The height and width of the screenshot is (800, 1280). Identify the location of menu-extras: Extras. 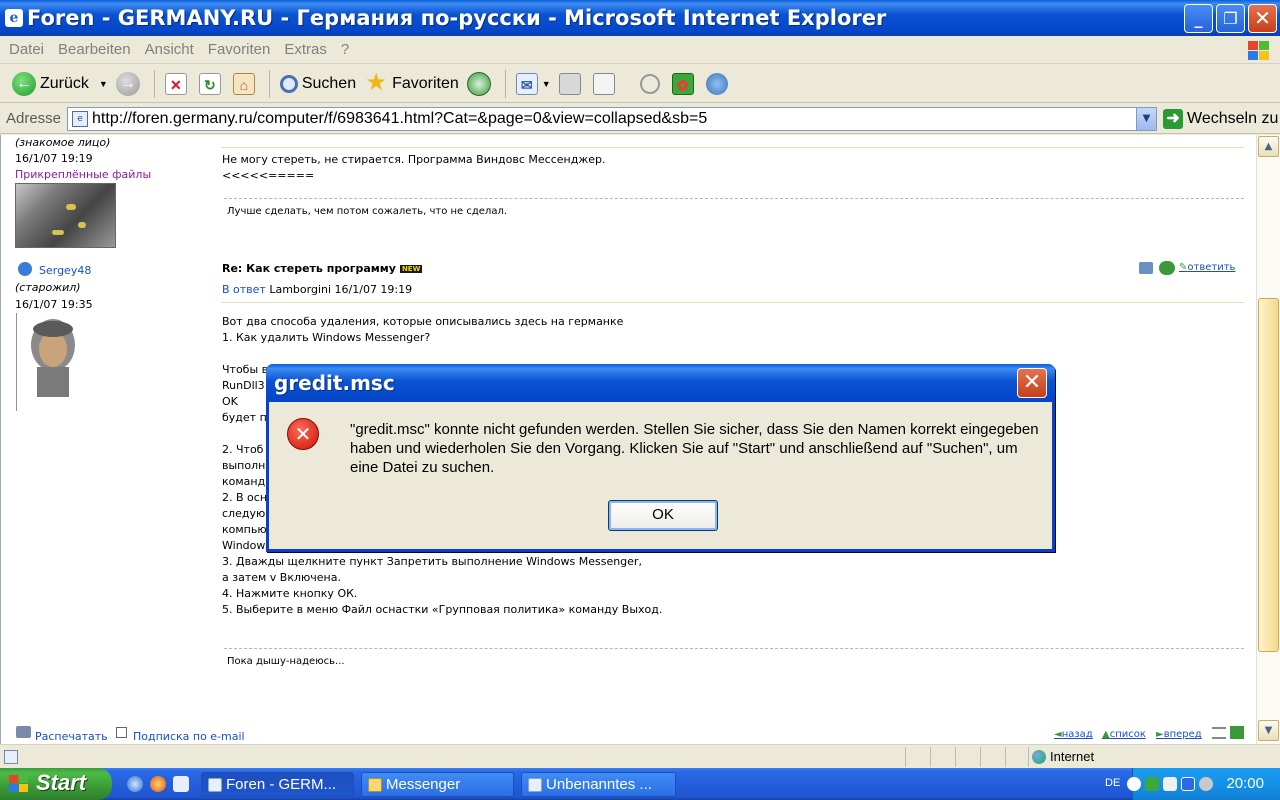
(305, 49).